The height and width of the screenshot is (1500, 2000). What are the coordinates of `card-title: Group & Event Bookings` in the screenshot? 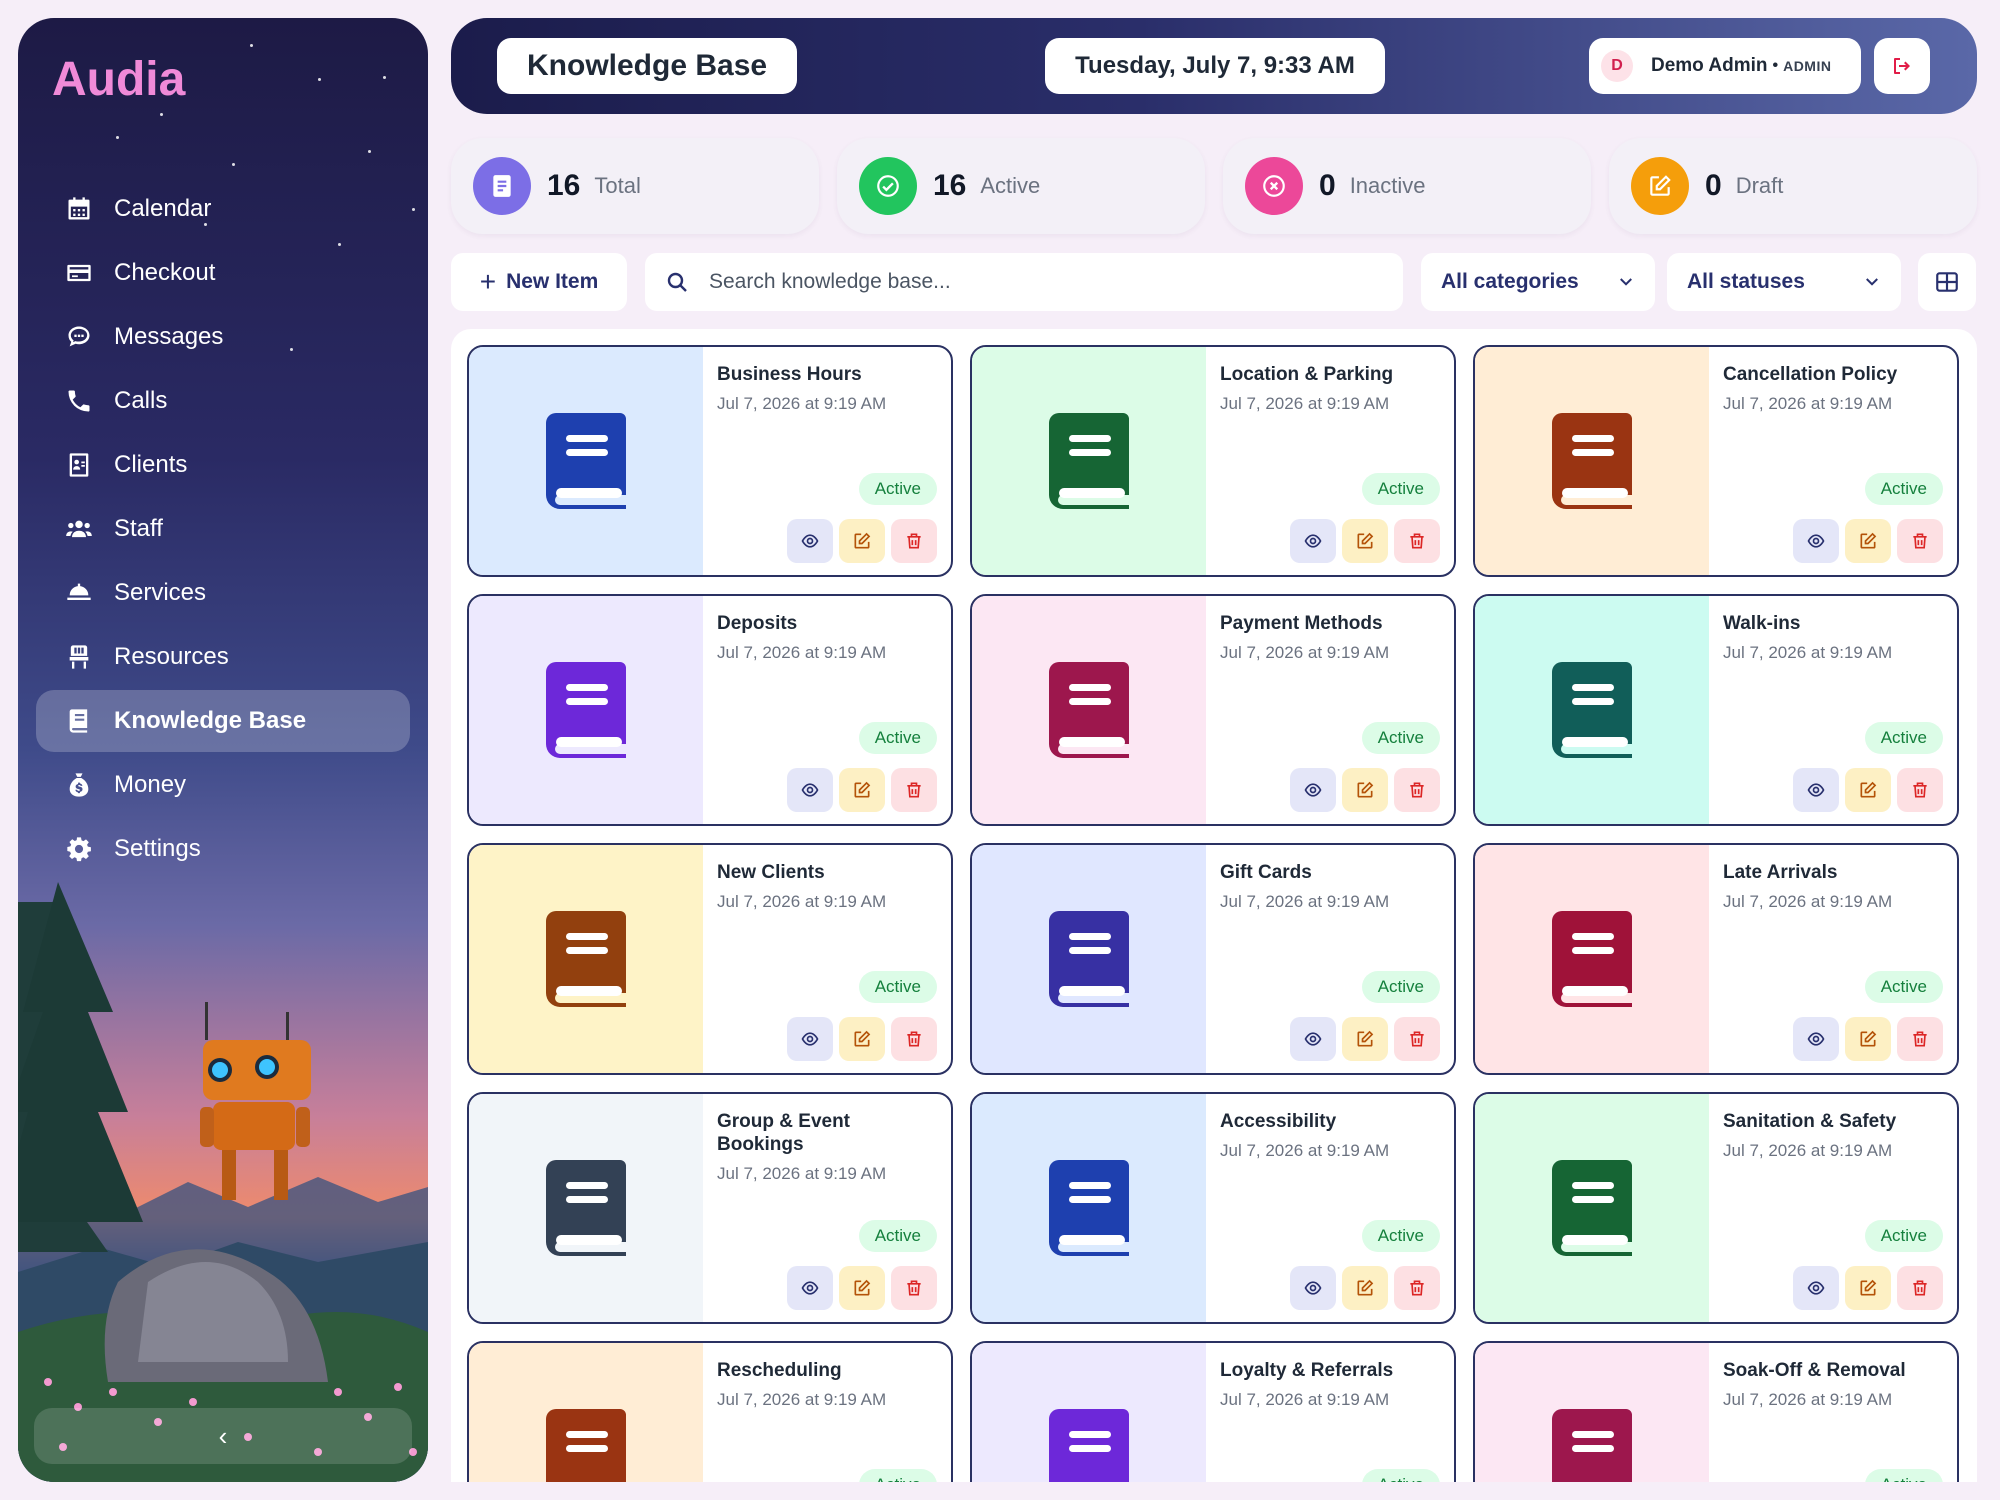 It's located at (827, 1133).